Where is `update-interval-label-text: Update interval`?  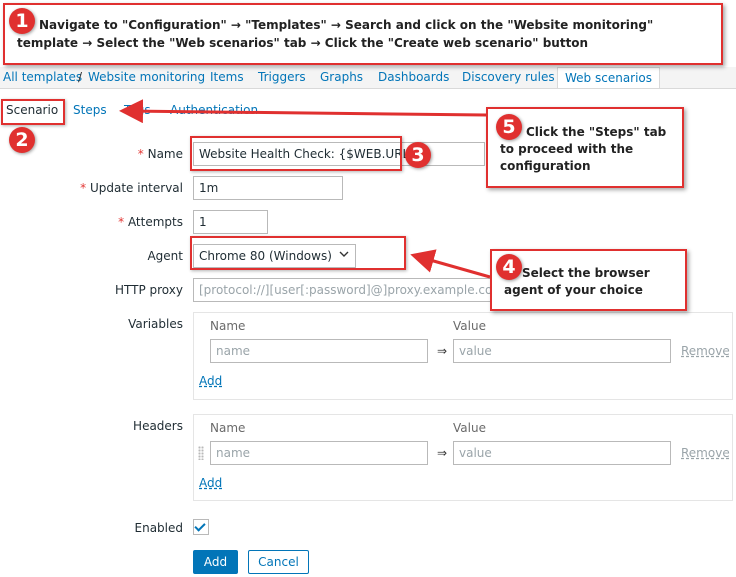
update-interval-label-text: Update interval is located at coordinates (136, 188).